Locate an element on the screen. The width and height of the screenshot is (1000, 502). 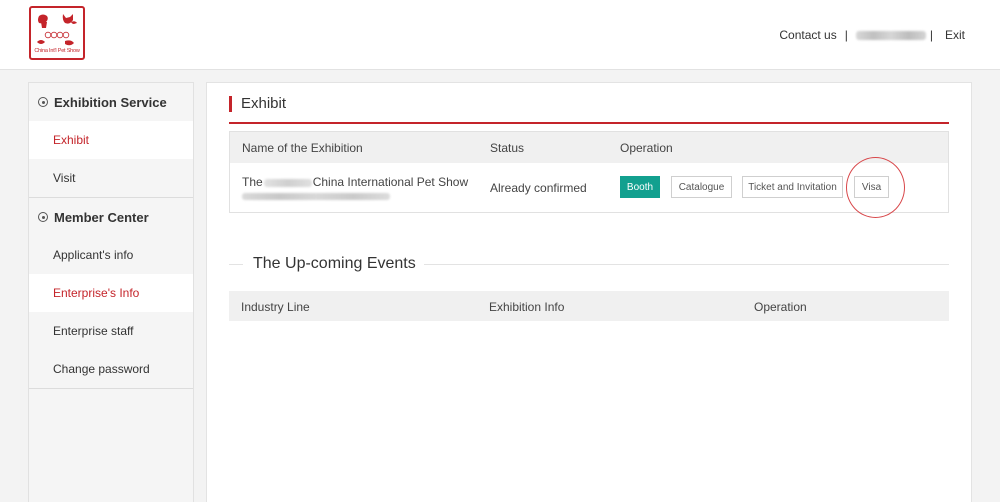
ticket-invitation-button: Ticket and Invitation is located at coordinates (792, 187).